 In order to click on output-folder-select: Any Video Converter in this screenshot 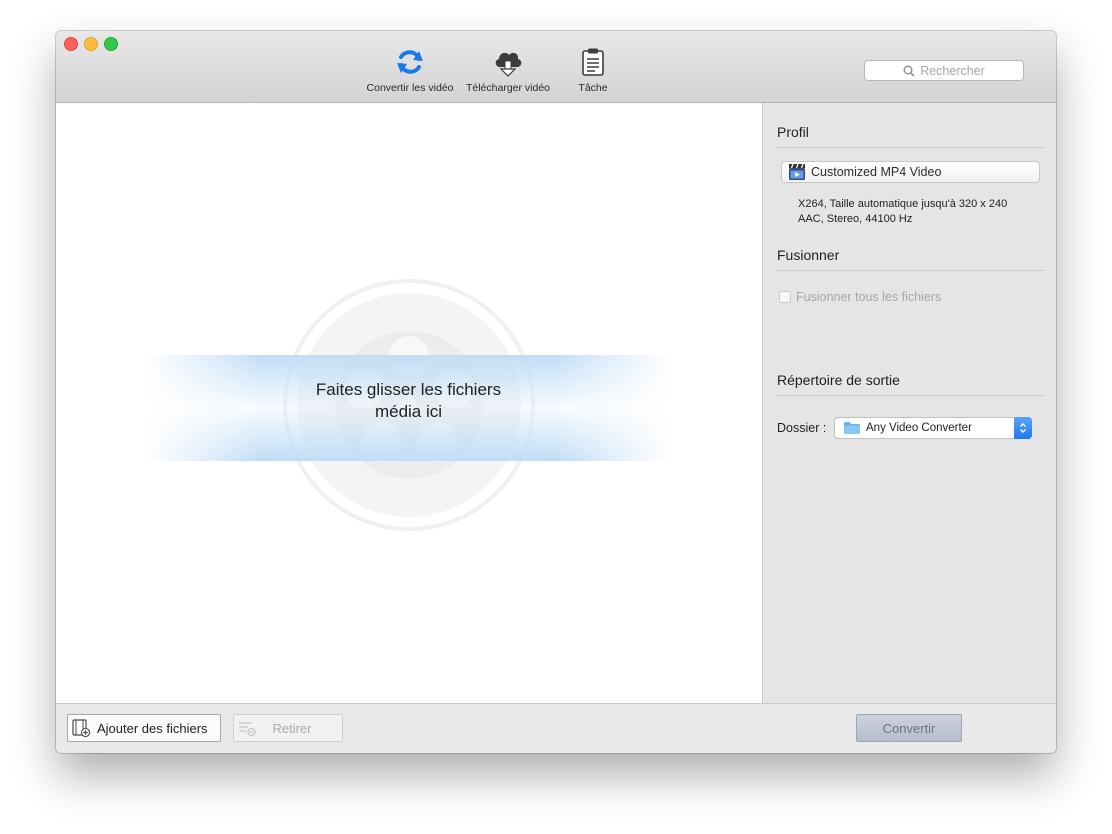, I will do `click(933, 428)`.